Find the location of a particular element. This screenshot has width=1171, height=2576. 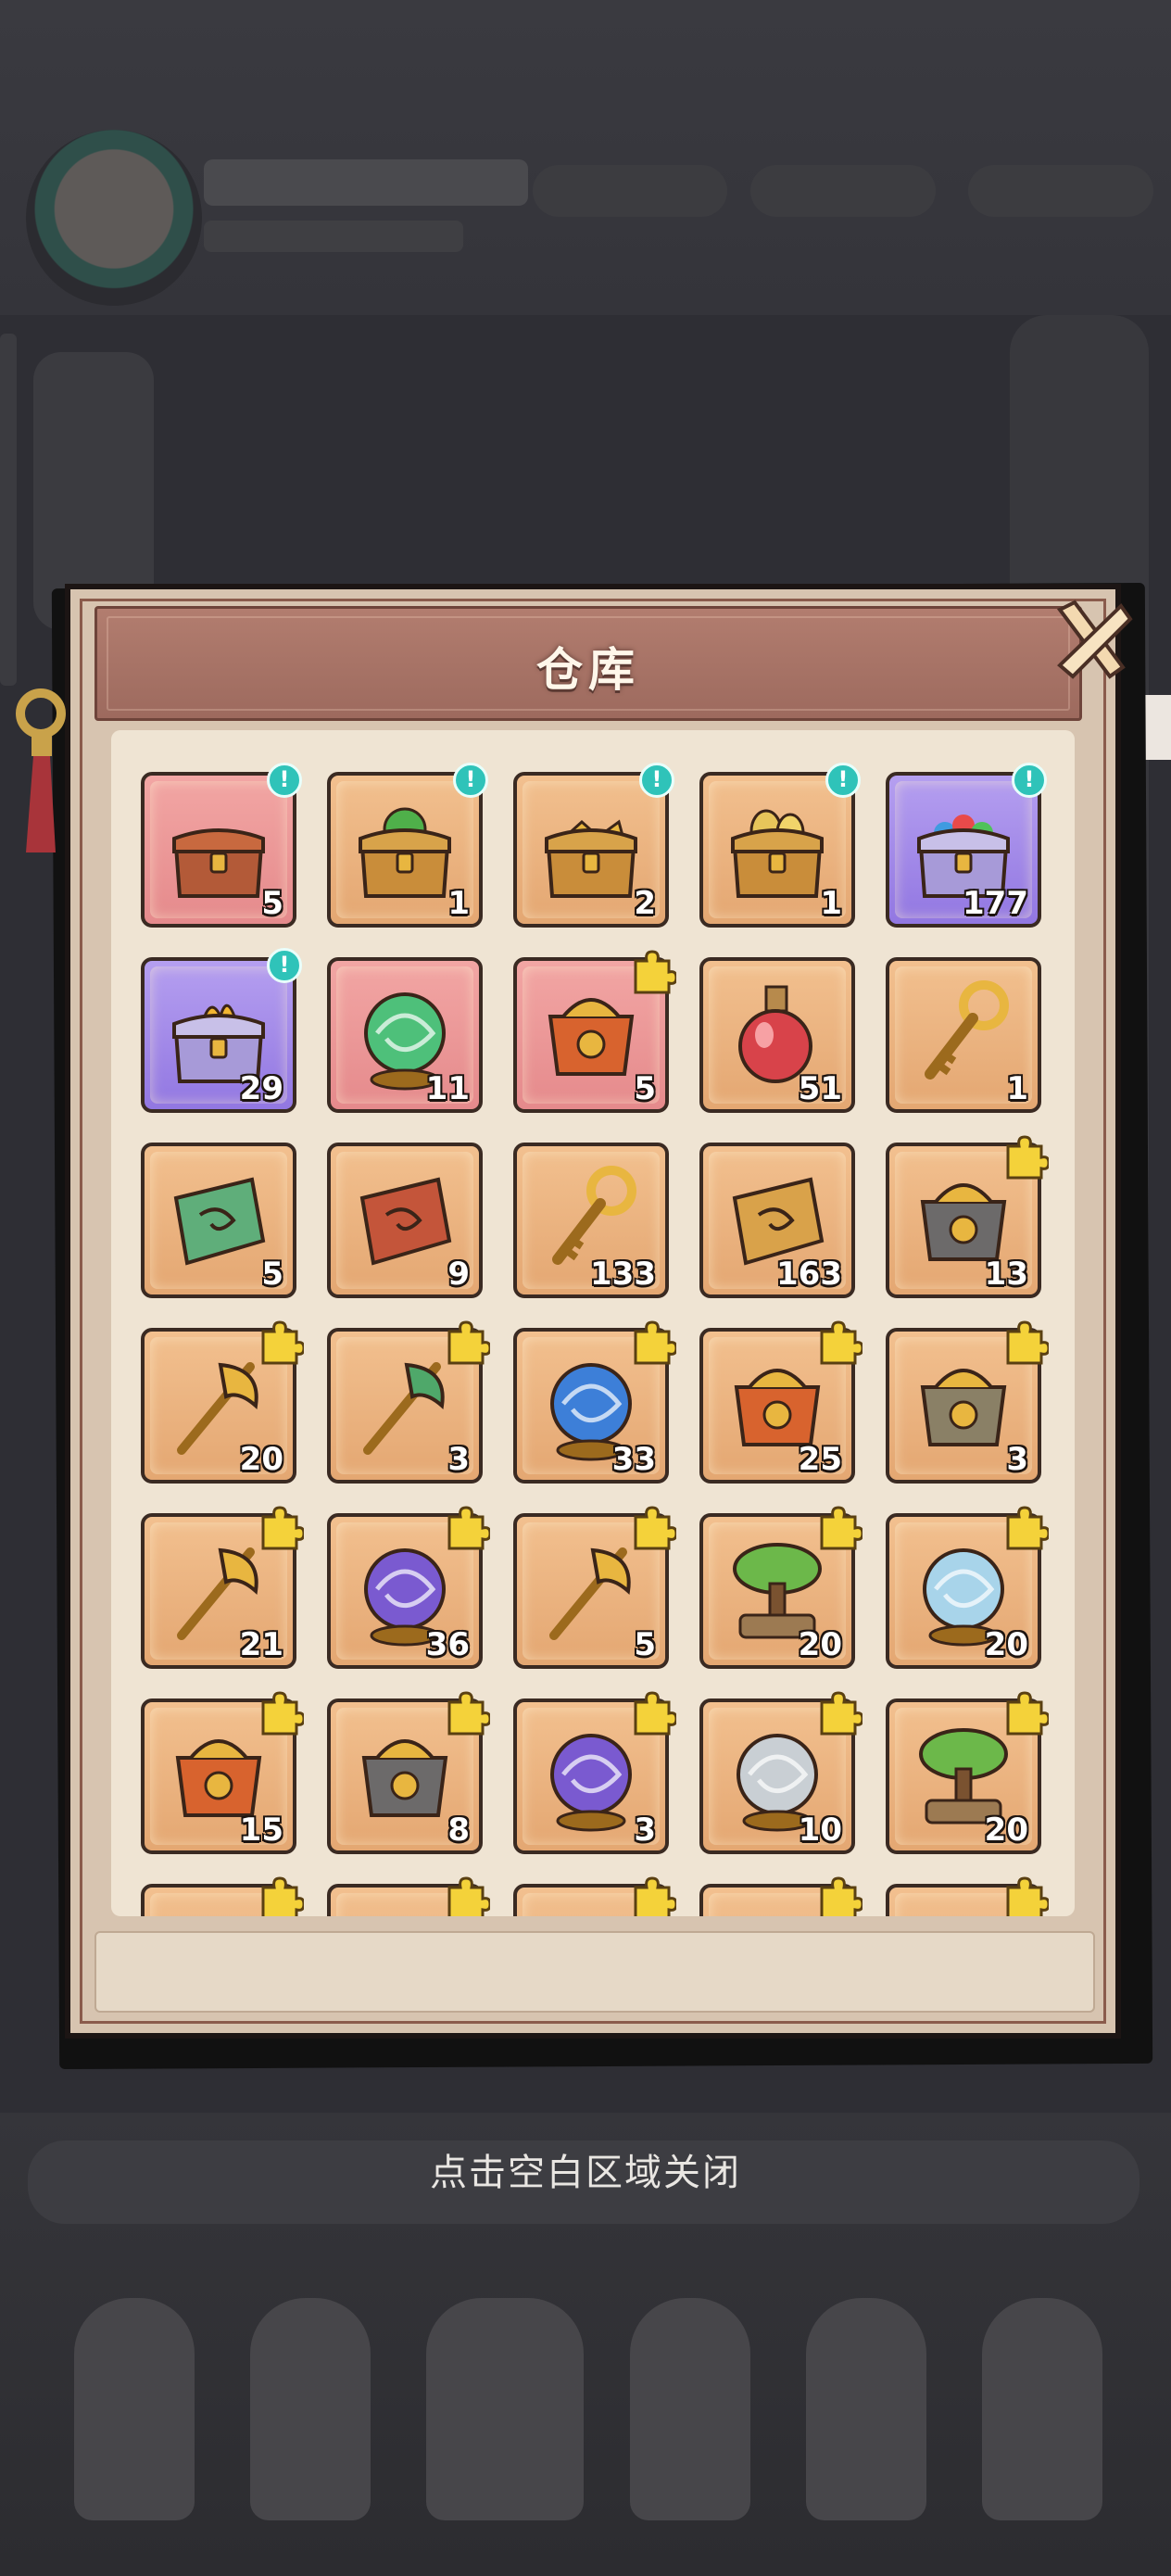

inventory-item-tile: 5! is located at coordinates (222, 846).